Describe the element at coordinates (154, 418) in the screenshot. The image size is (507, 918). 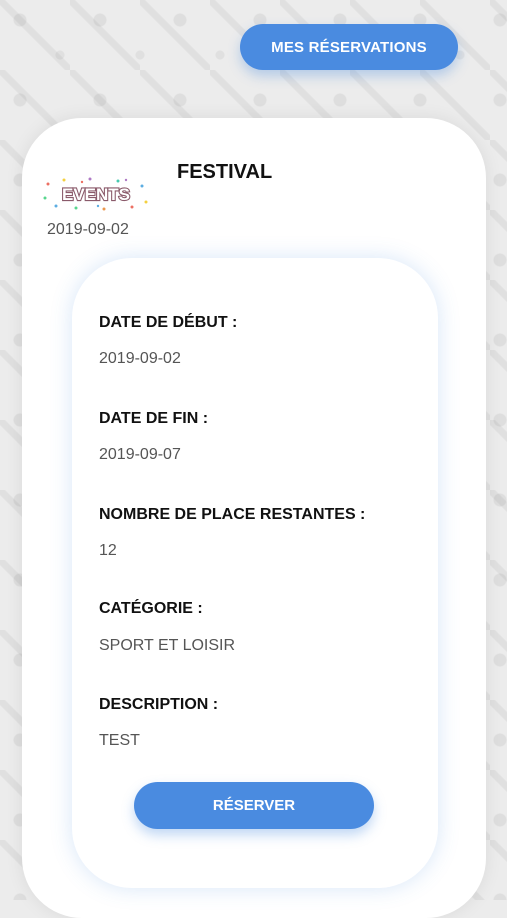
I see `end-date-label: DATE DE FIN :` at that location.